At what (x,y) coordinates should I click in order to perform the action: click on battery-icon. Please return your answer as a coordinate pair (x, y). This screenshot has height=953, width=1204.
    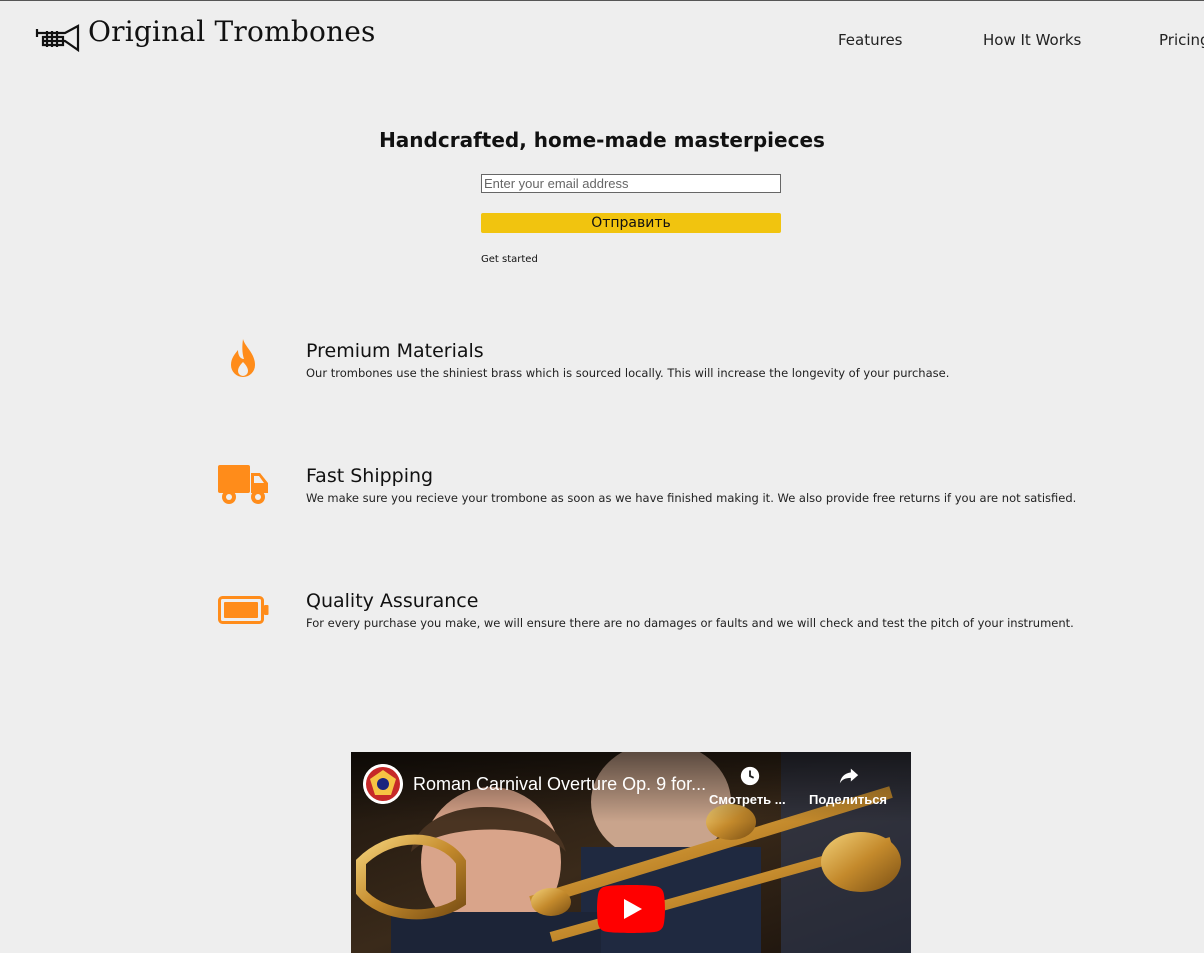
    Looking at the image, I should click on (243, 610).